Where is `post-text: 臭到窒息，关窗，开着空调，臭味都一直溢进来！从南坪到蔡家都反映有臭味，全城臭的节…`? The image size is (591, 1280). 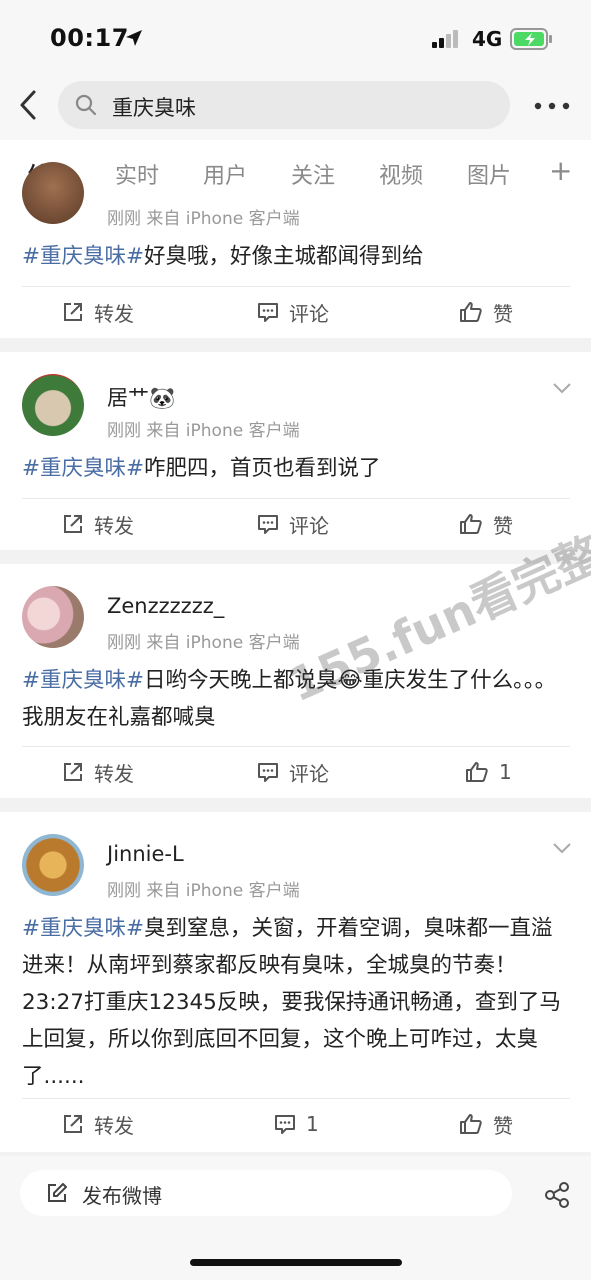 post-text: 臭到窒息，关窗，开着空调，臭味都一直溢进来！从南坪到蔡家都反映有臭味，全城臭的节… is located at coordinates (291, 1002).